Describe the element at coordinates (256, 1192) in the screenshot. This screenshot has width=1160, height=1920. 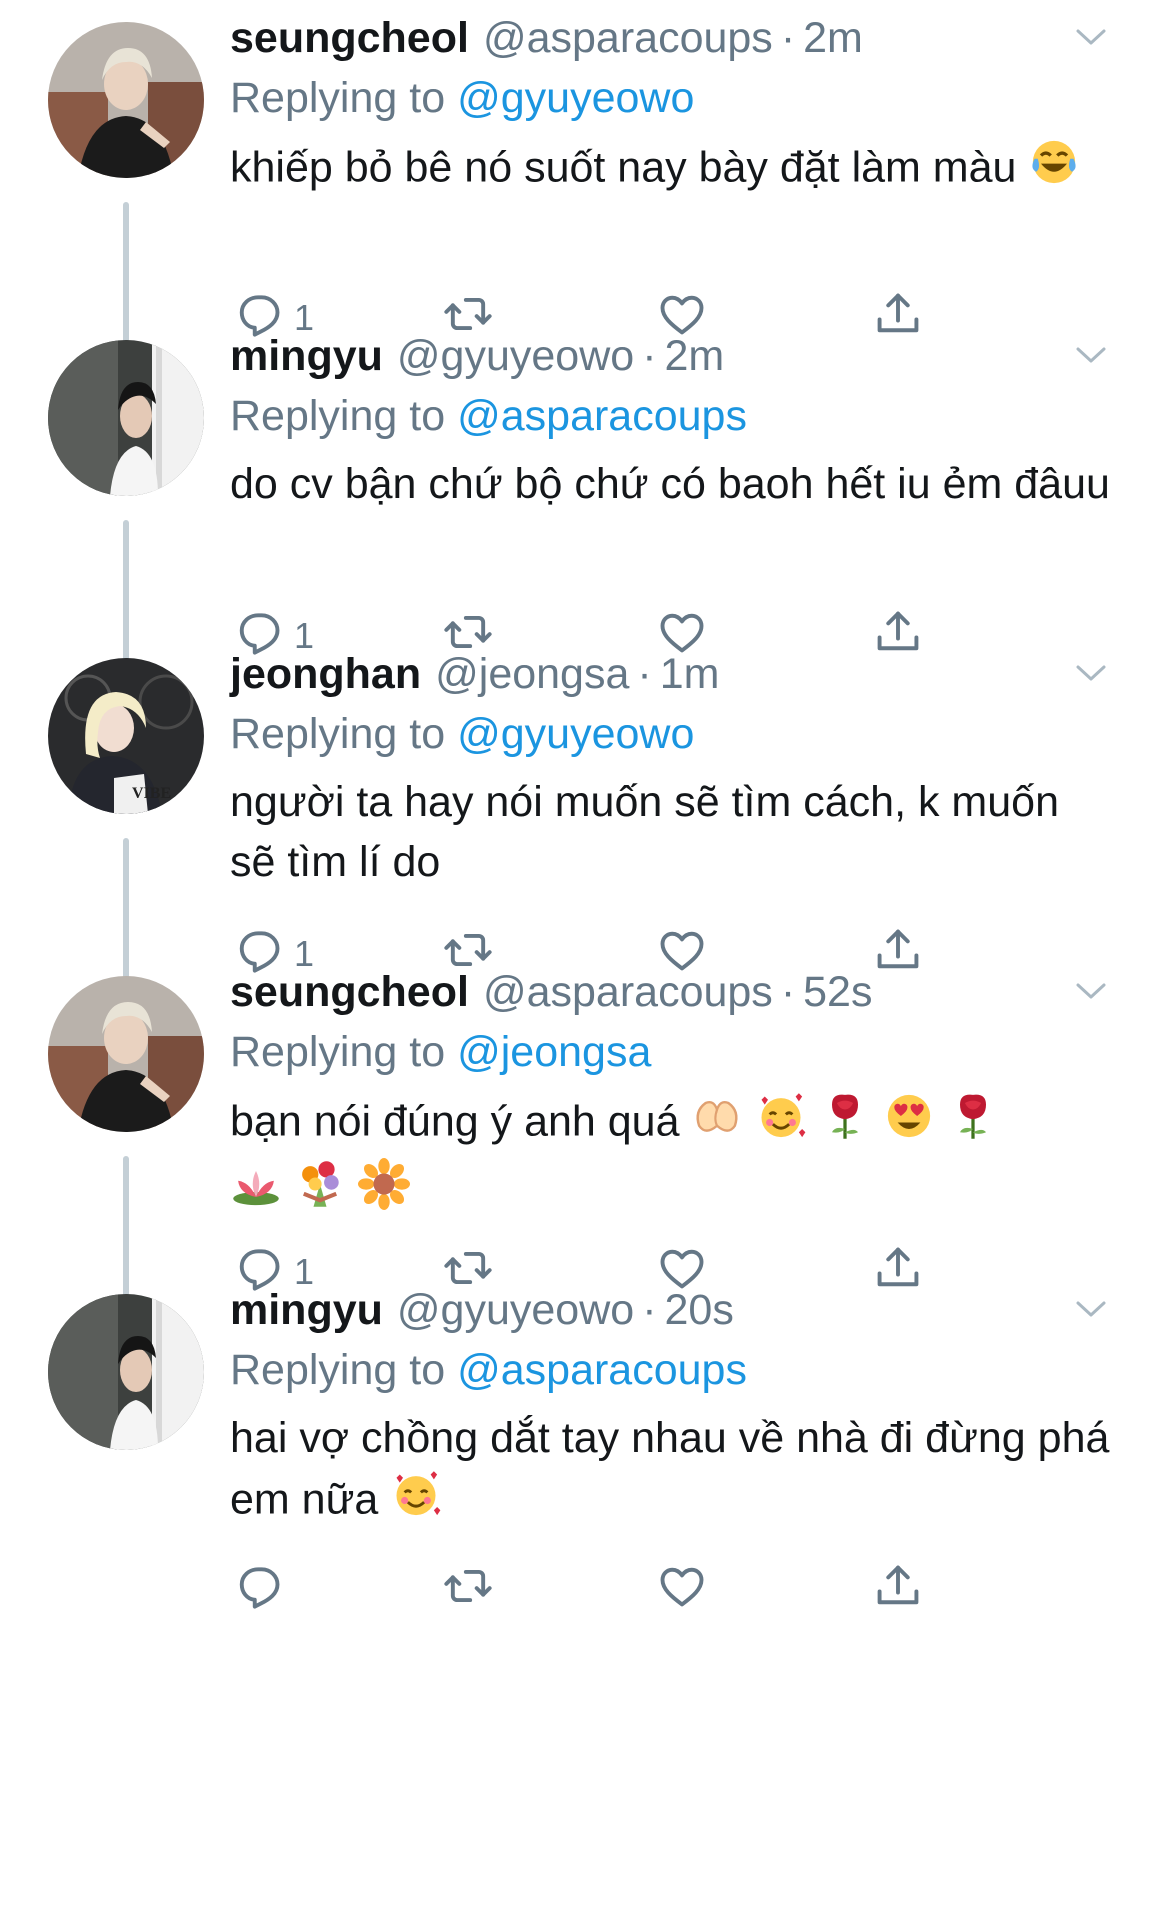
I see `lotus-emoji` at that location.